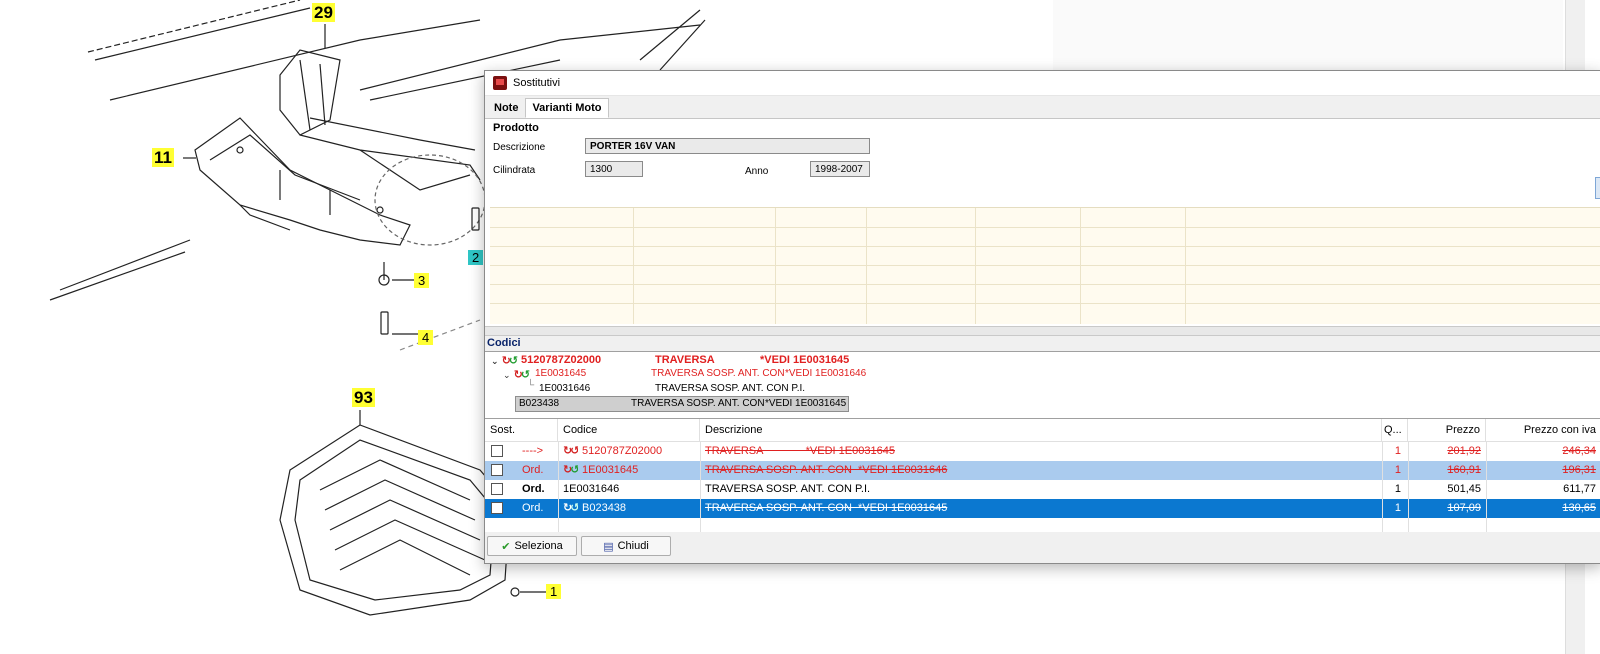  What do you see at coordinates (538, 546) in the screenshot?
I see `seleziona-label: Seleziona` at bounding box center [538, 546].